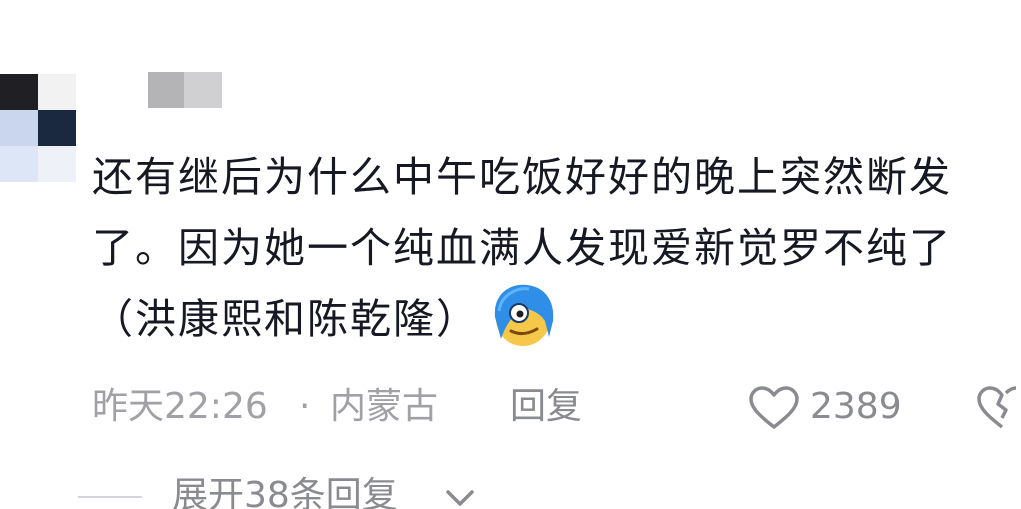  What do you see at coordinates (180, 406) in the screenshot?
I see `comment-time: 昨天22:26` at bounding box center [180, 406].